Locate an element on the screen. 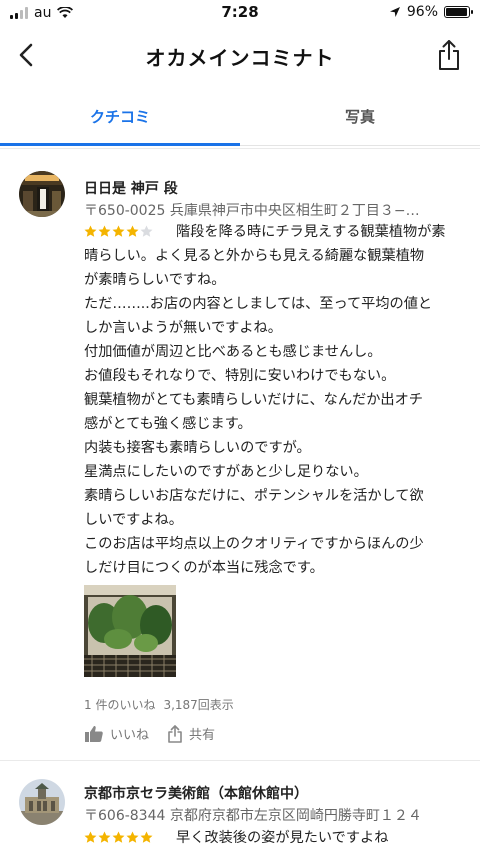 This screenshot has width=480, height=853. review-text-line: 観葉植物がとても素晴らしいだけに、なんだか出オチ is located at coordinates (253, 400).